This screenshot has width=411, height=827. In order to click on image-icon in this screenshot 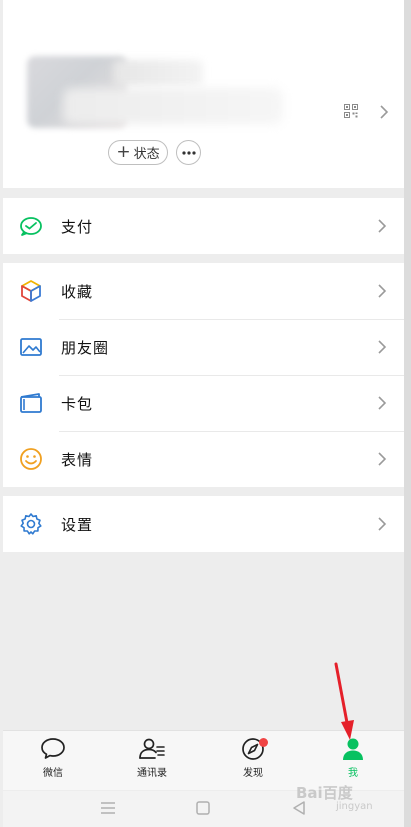, I will do `click(31, 347)`.